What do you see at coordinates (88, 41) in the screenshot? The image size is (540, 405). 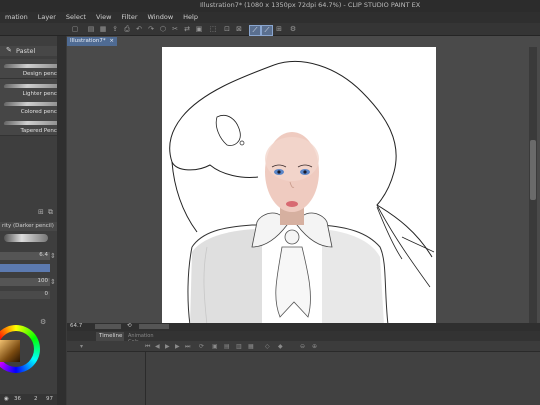 I see `document-tab-label: Illustration7*` at bounding box center [88, 41].